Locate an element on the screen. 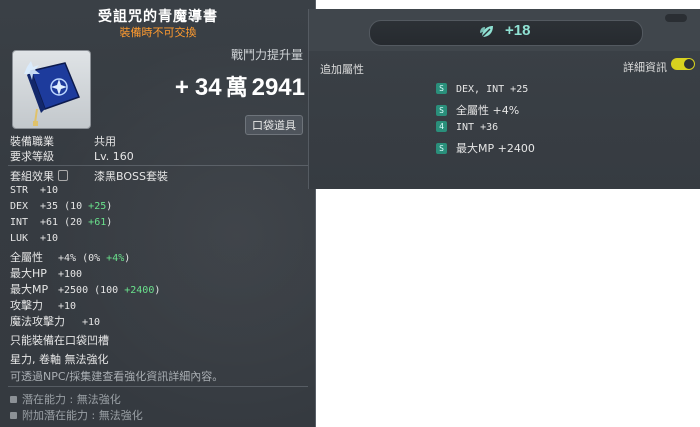 The height and width of the screenshot is (427, 700). item-icon-frame is located at coordinates (51, 89).